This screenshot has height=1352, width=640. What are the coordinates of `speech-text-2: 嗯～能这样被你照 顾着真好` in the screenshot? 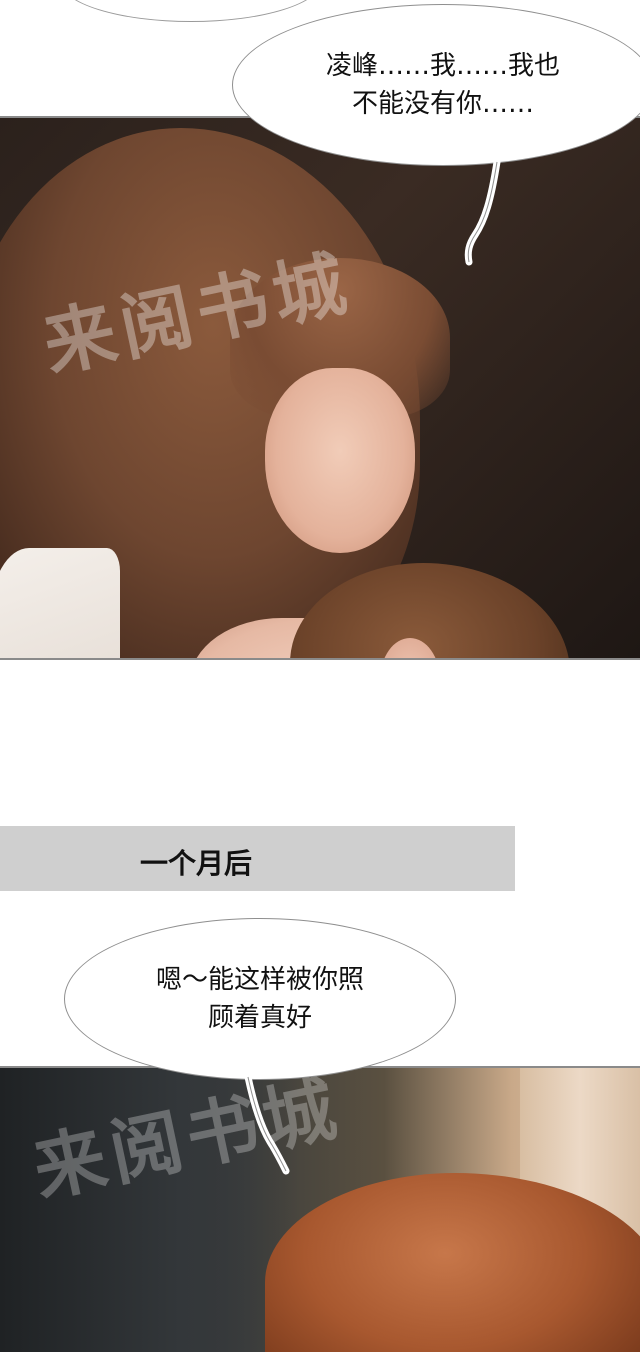 It's located at (259, 999).